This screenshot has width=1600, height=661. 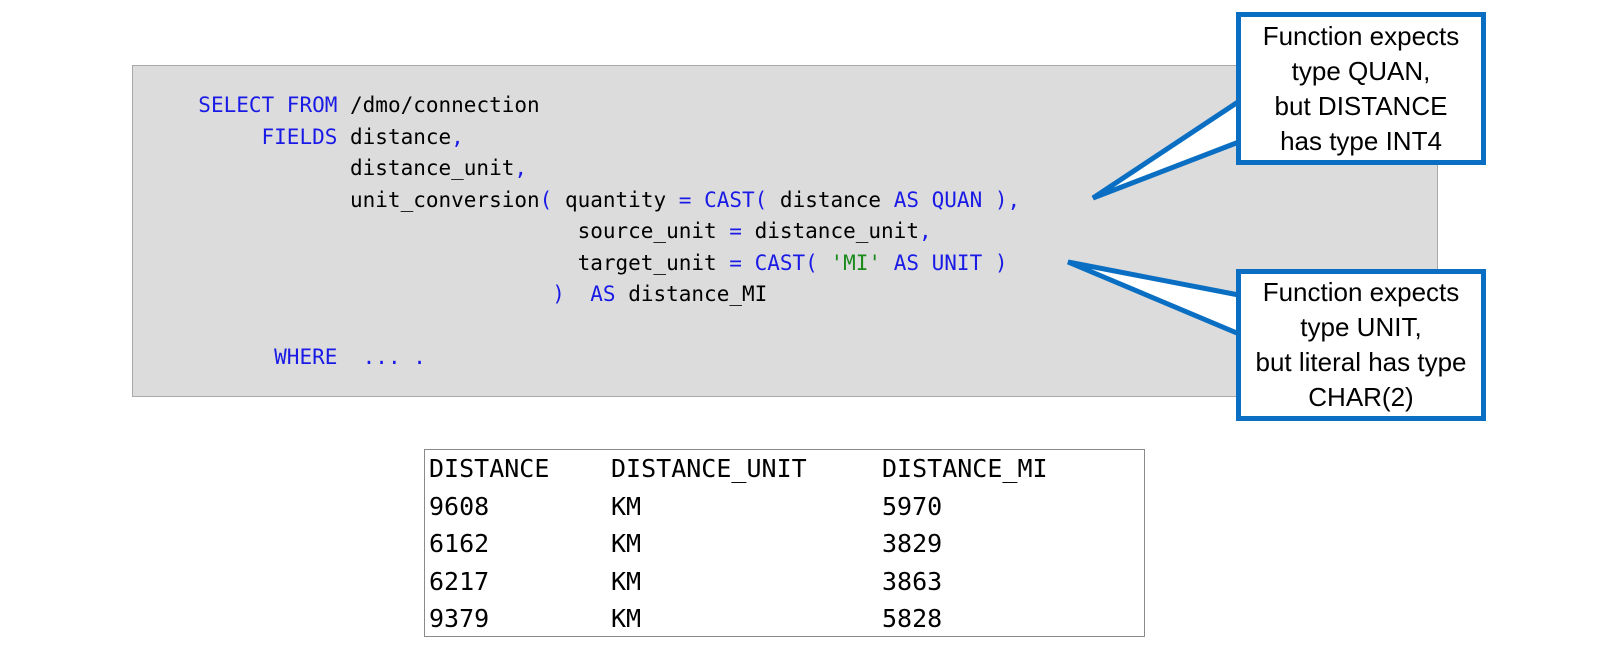 I want to click on callout-1-line: has type INT4, so click(x=1361, y=140).